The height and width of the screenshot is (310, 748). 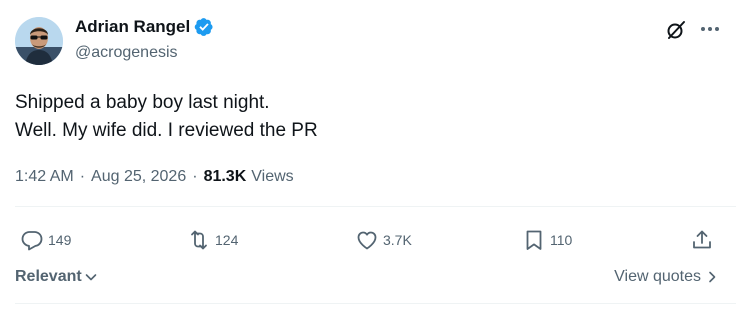 What do you see at coordinates (657, 276) in the screenshot?
I see `view-quotes-label: View quotes` at bounding box center [657, 276].